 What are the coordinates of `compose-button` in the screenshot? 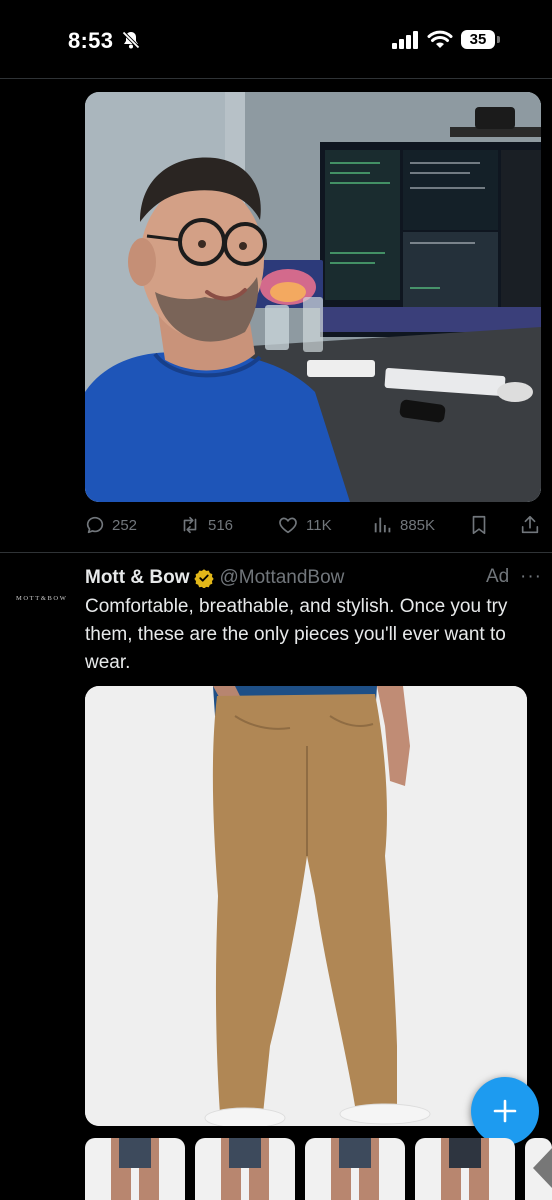 It's located at (505, 1111).